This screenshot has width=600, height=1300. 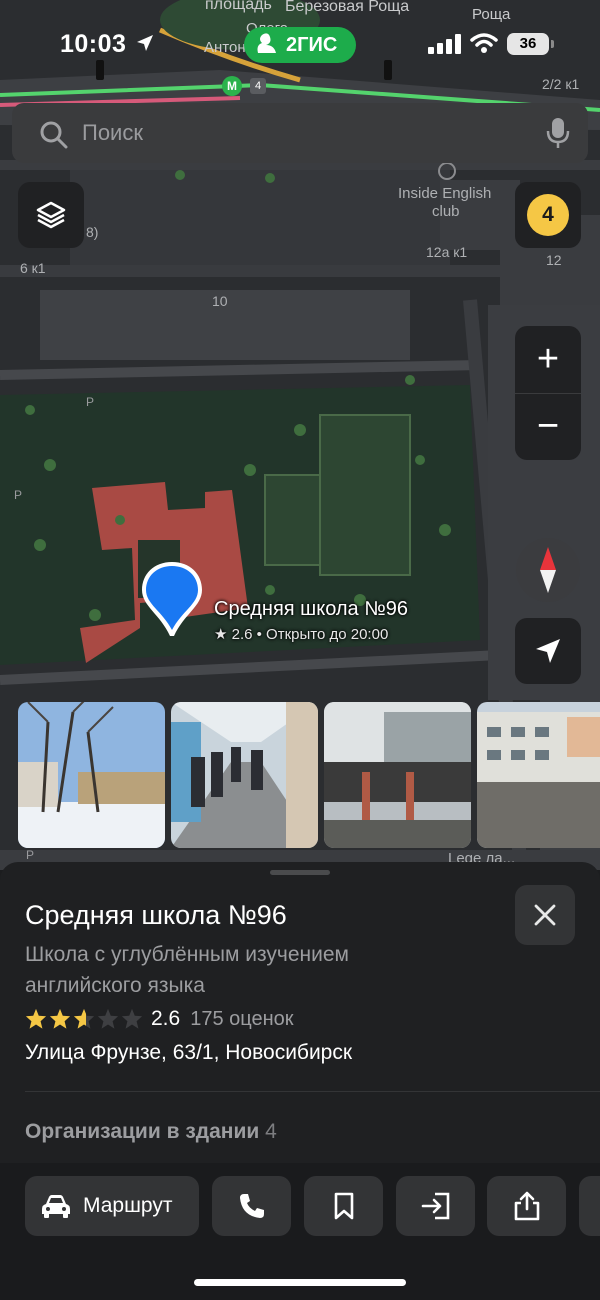 I want to click on events-count: 4, so click(x=548, y=215).